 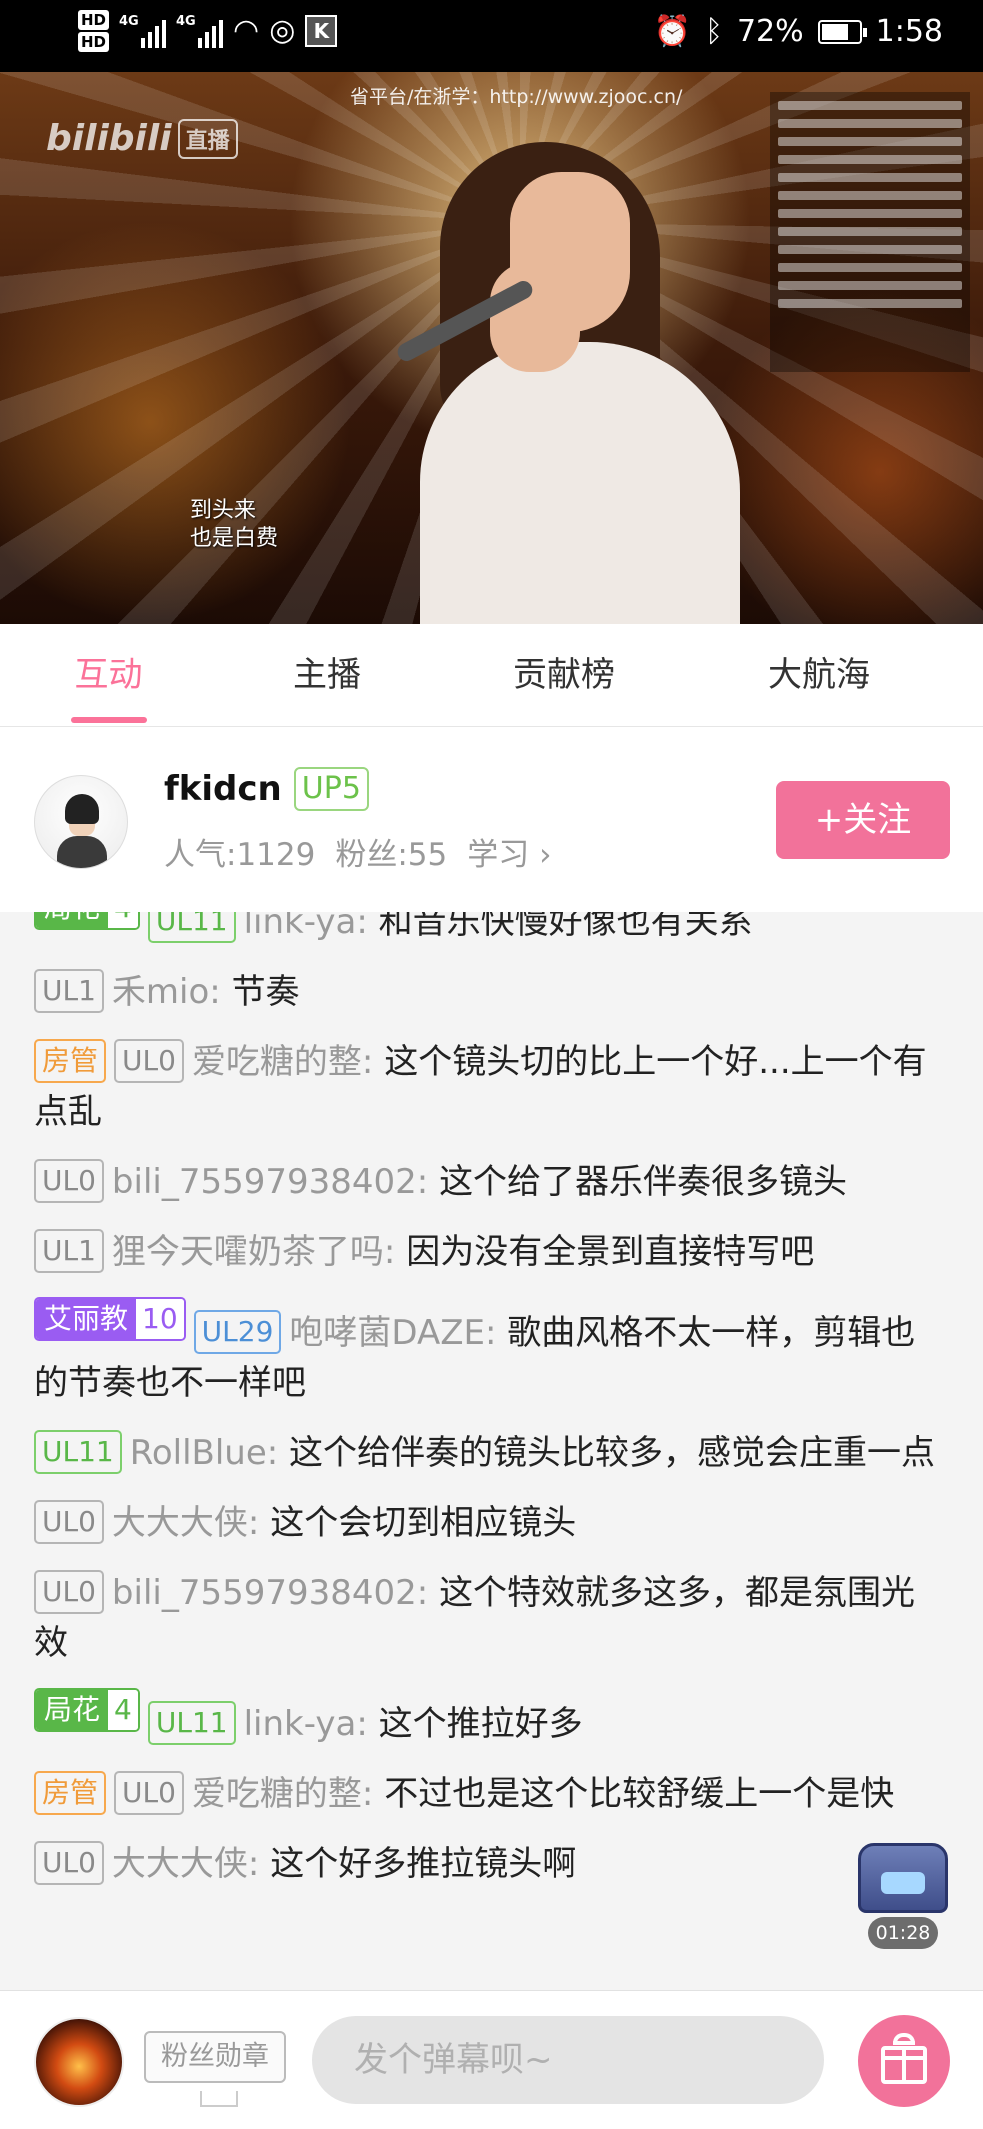 I want to click on bluetooth-icon: ᛒ, so click(x=713, y=31).